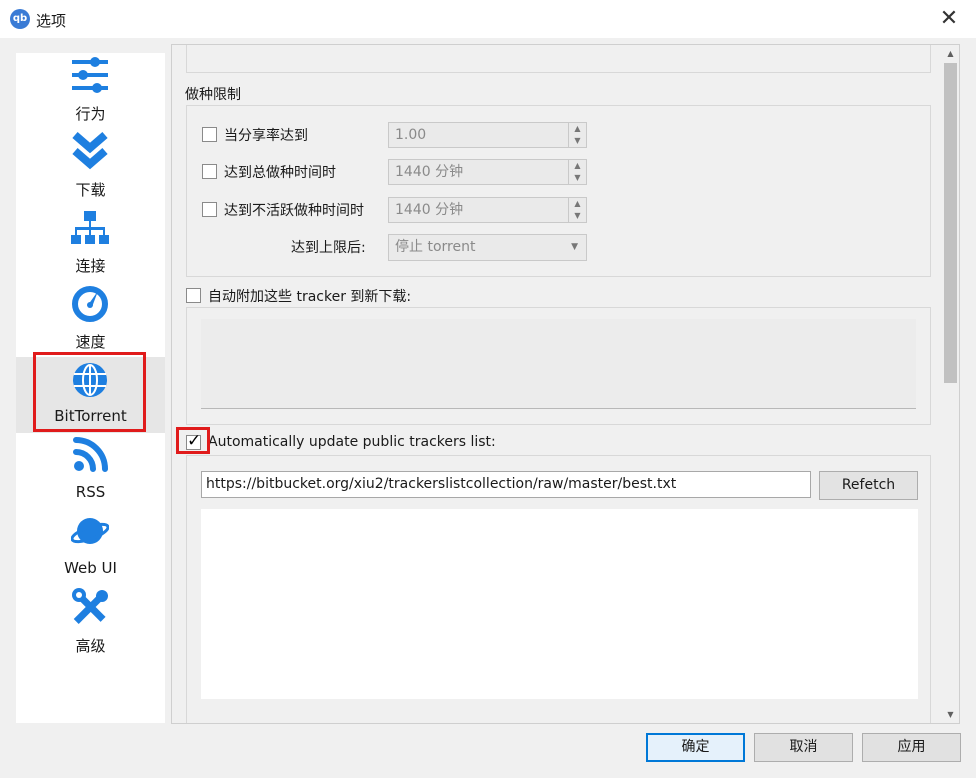 The image size is (976, 778). Describe the element at coordinates (90, 75) in the screenshot. I see `sliders-icon` at that location.